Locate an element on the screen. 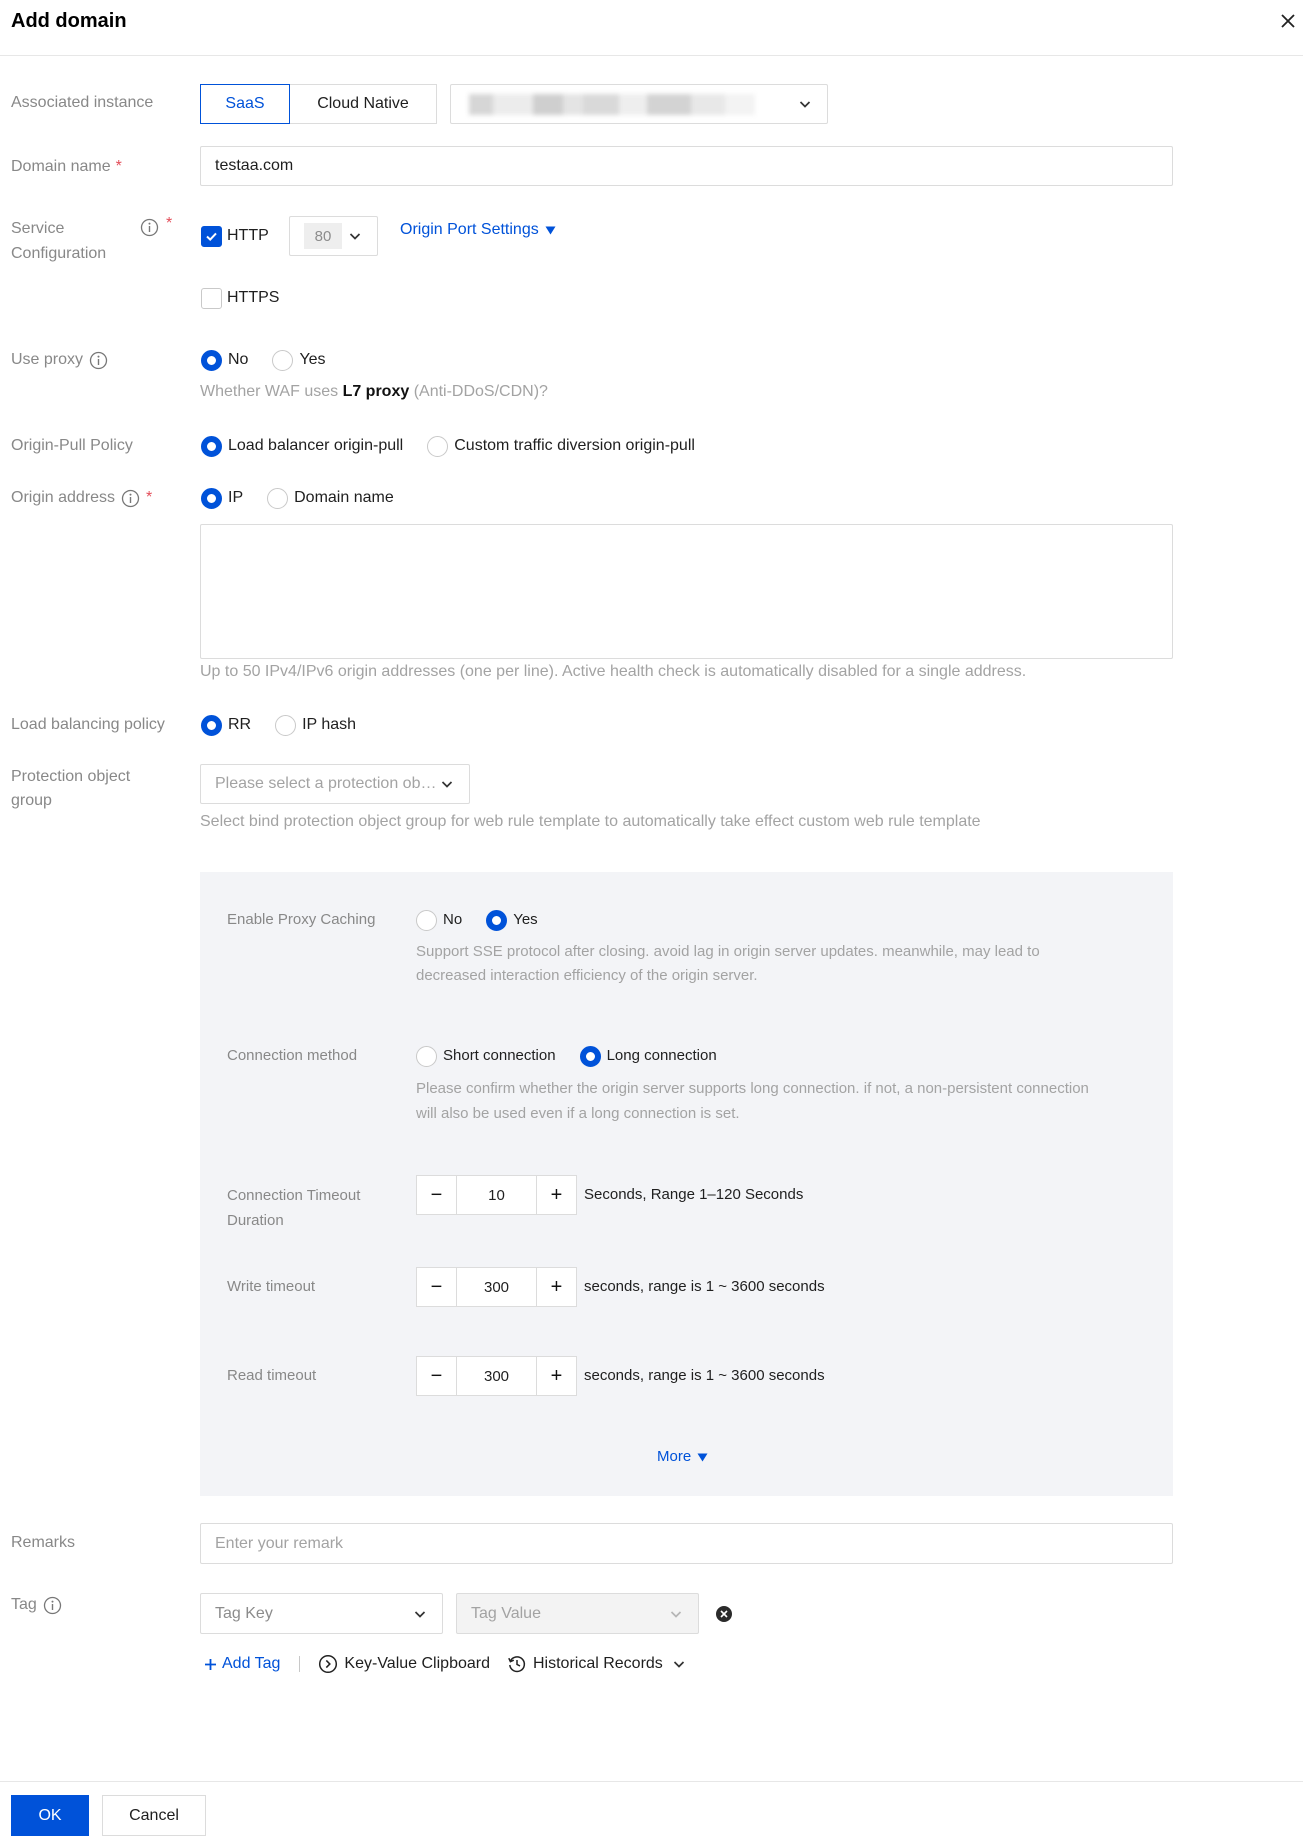 The image size is (1303, 1841). write-timeout-stepper: − + is located at coordinates (496, 1287).